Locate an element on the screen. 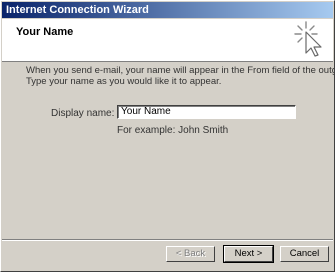 This screenshot has height=272, width=335. wizard-sparkle-icon is located at coordinates (308, 39).